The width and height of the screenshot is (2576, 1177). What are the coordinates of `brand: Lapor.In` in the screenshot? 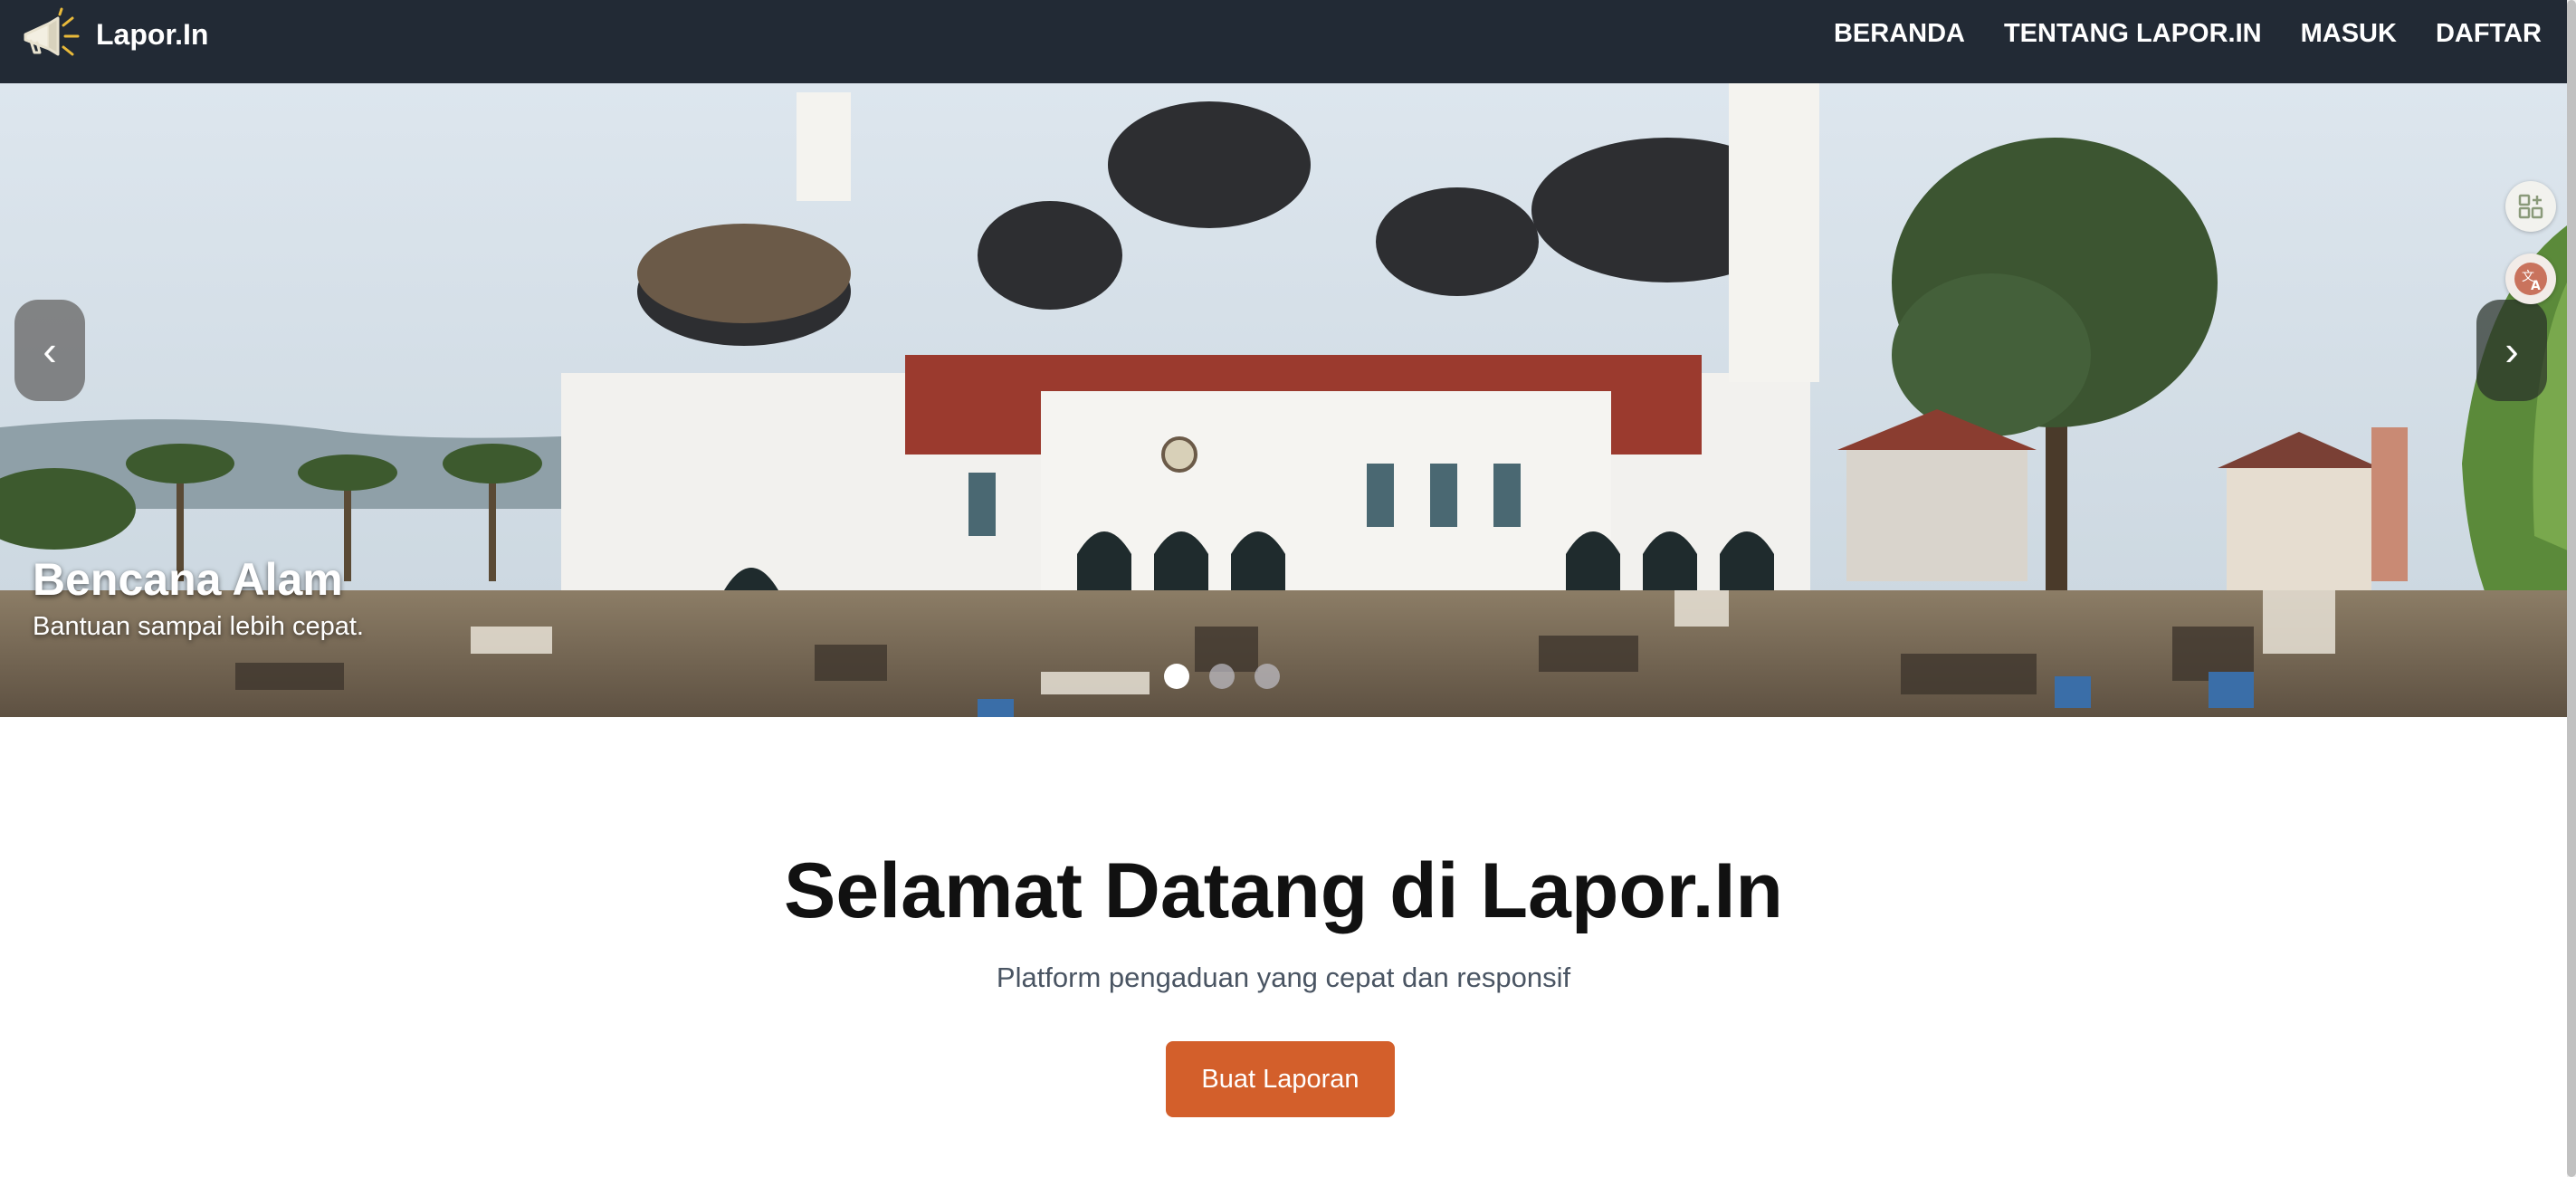 It's located at (113, 34).